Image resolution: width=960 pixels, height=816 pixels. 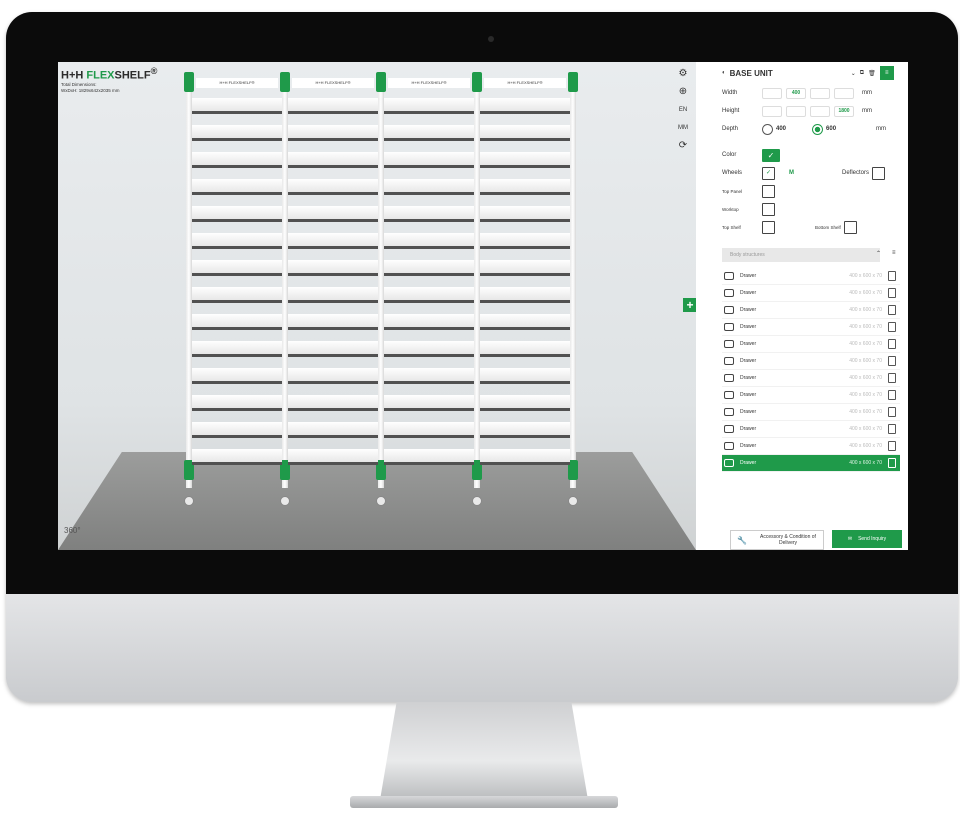 What do you see at coordinates (886, 73) in the screenshot?
I see `filter-icon: ≡` at bounding box center [886, 73].